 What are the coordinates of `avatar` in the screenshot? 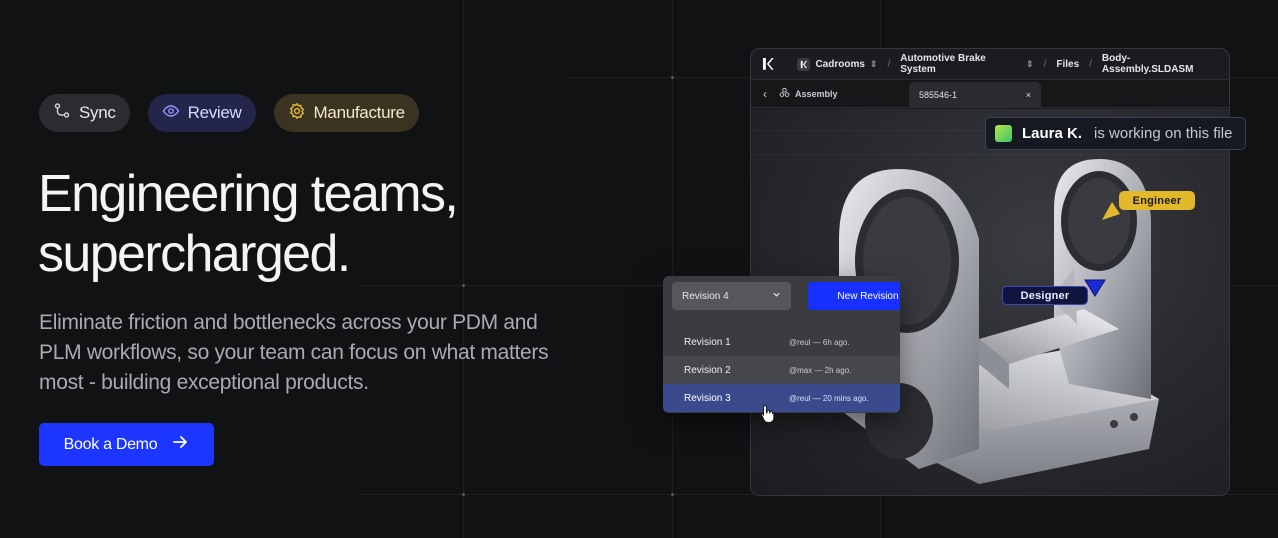 It's located at (1003, 133).